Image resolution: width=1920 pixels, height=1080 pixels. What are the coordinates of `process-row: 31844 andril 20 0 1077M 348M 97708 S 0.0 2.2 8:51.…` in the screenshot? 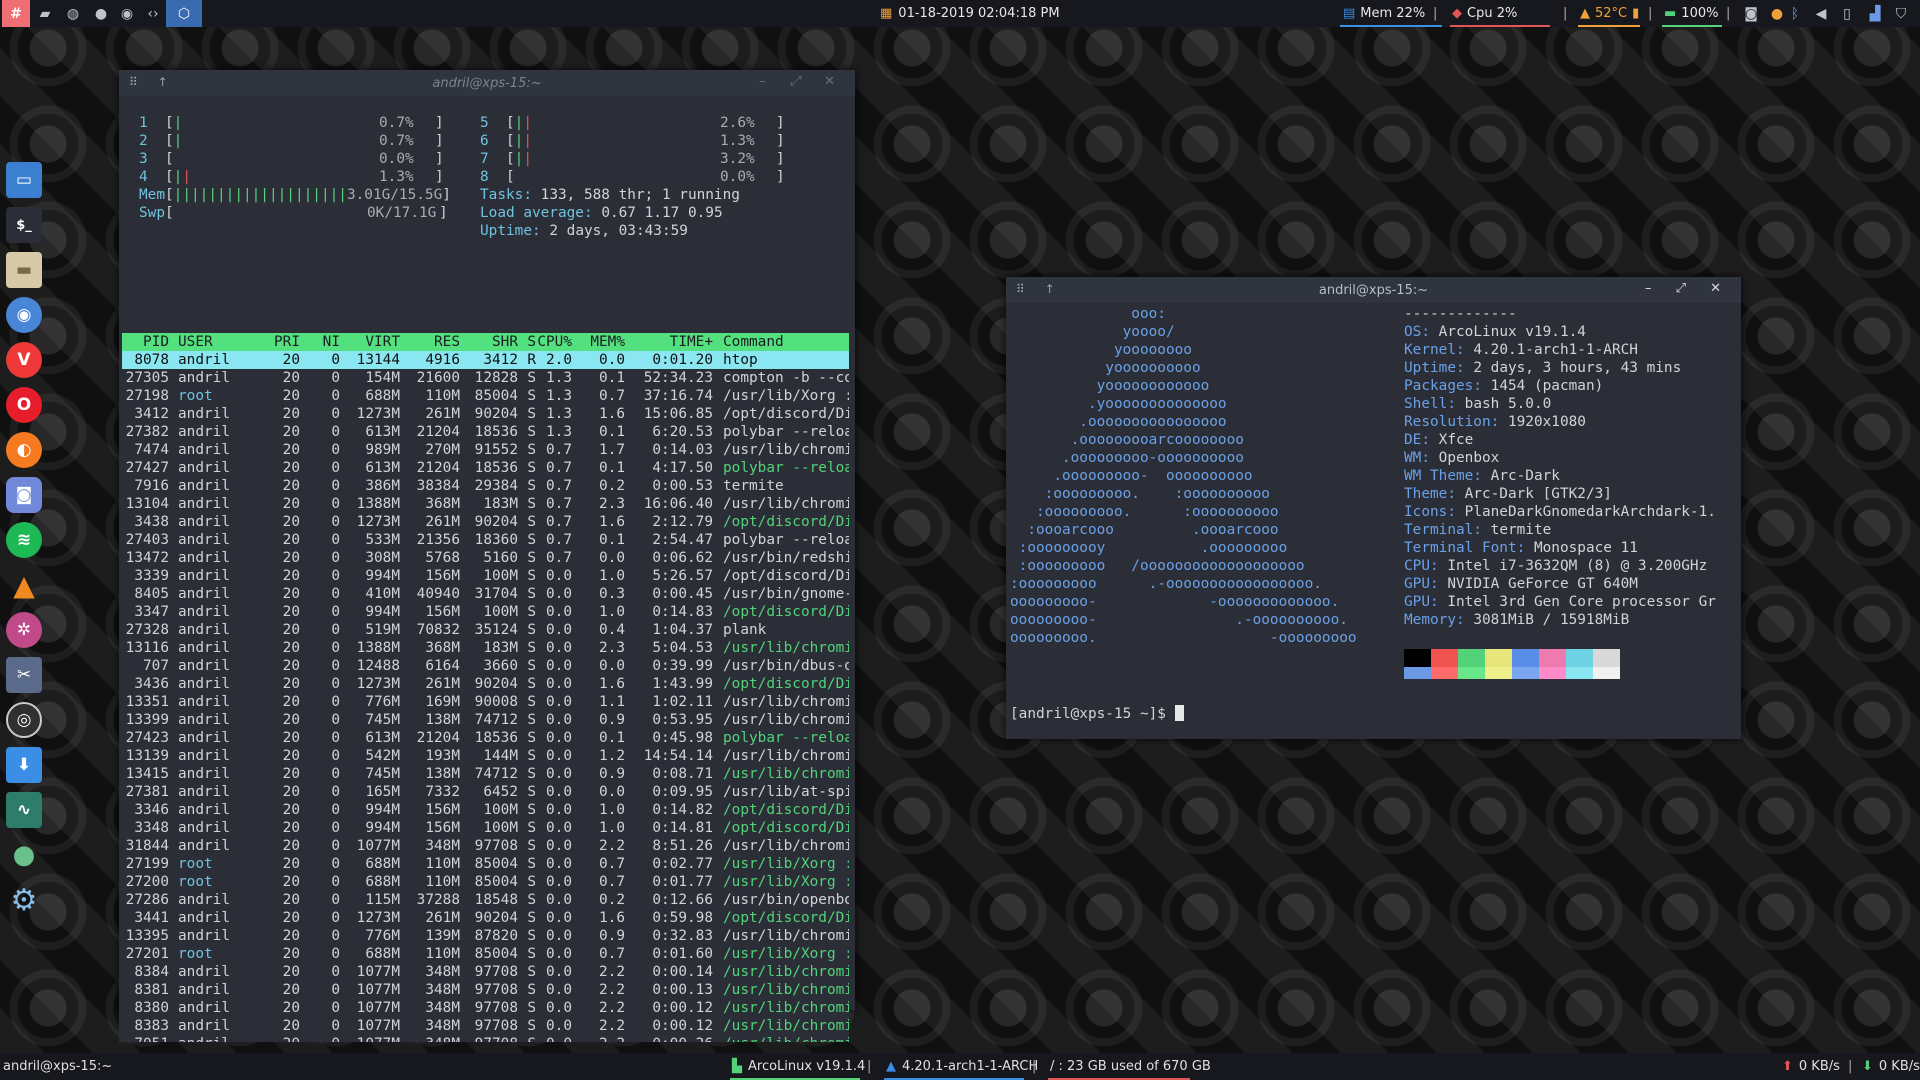 It's located at (485, 846).